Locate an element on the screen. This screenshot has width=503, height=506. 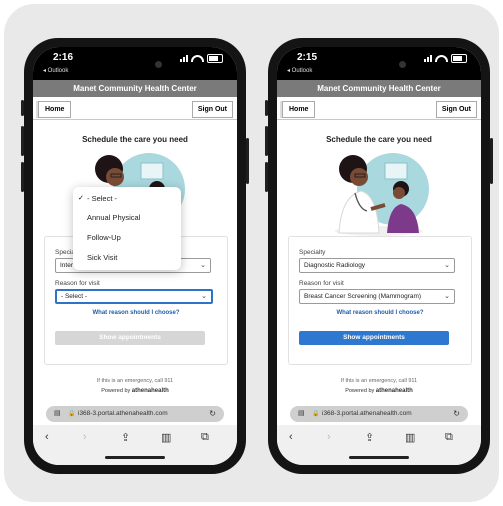
reason-select: Breast Cancer Screening (Mammogram) ⌄ is located at coordinates (377, 296).